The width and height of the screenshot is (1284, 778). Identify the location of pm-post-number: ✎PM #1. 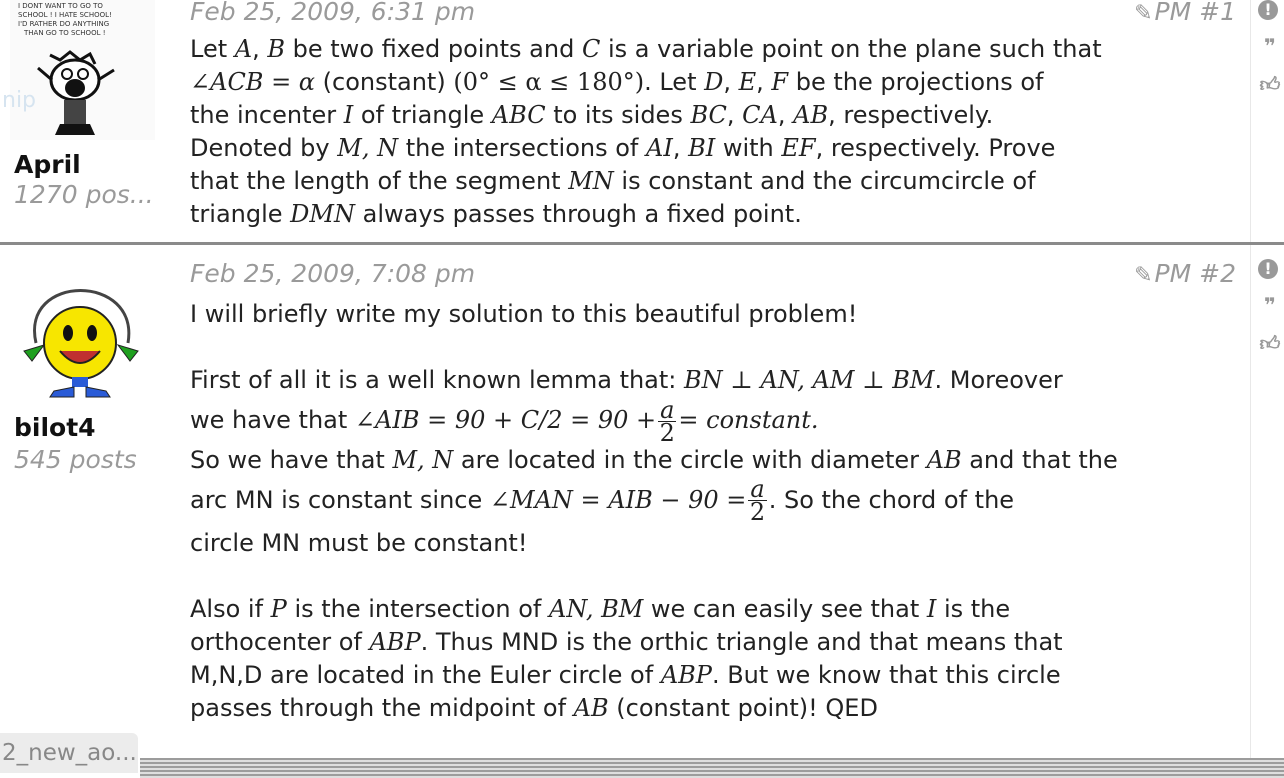
(1185, 13).